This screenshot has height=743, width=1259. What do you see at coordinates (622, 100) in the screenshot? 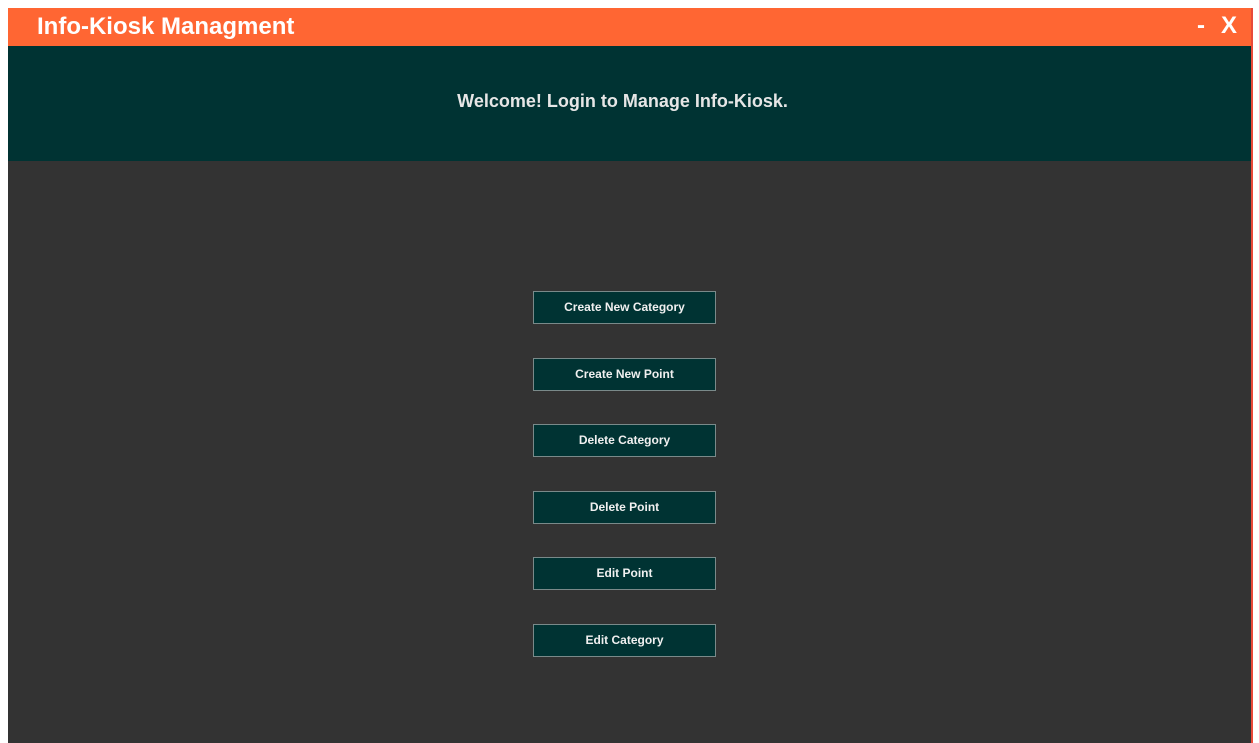
I see `welcome-message: Welcome! Login to Manage Info-Kiosk.` at bounding box center [622, 100].